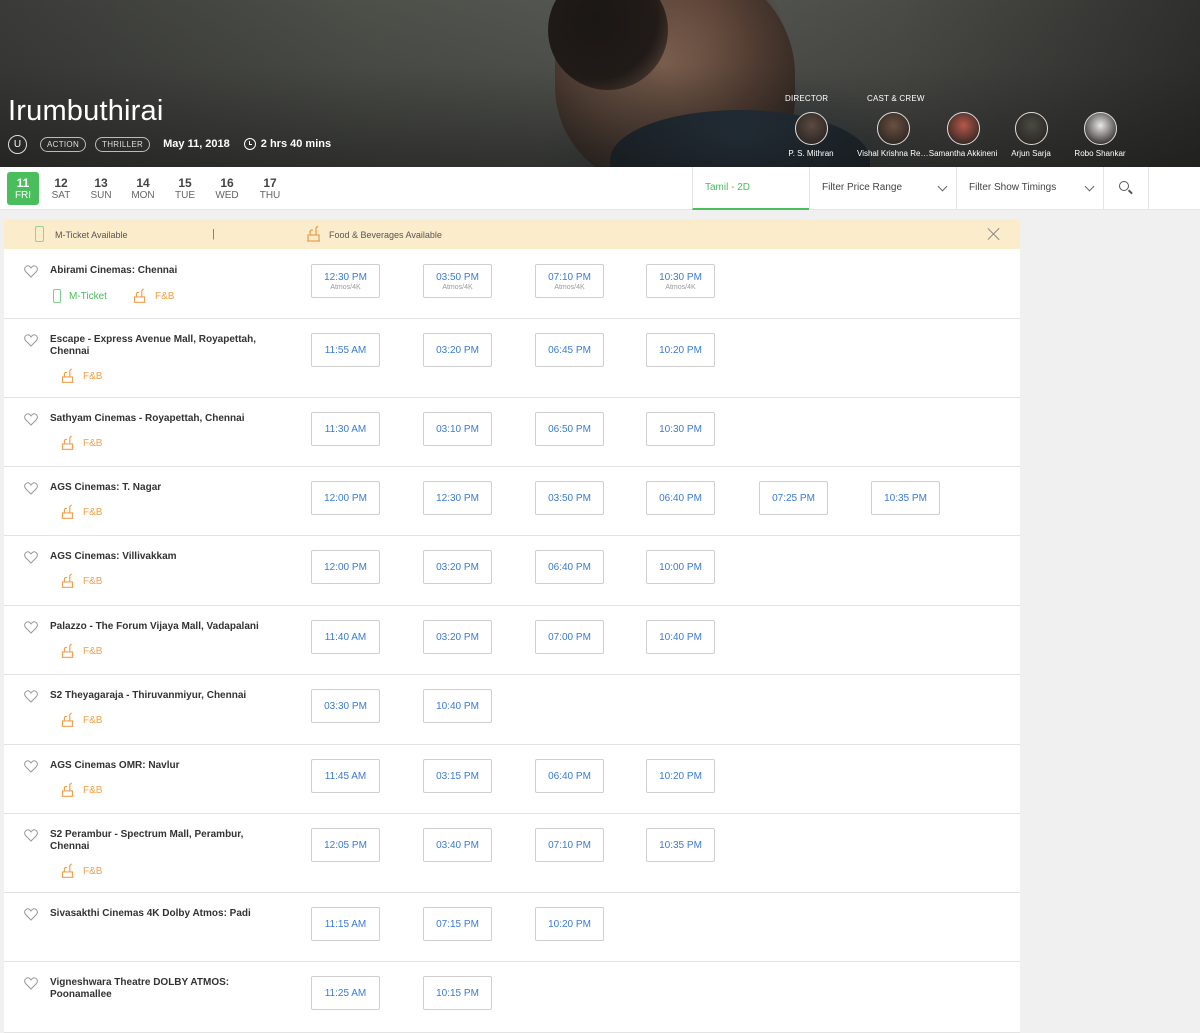 The width and height of the screenshot is (1200, 1033). I want to click on cinema-name: Sivasakthi Cinemas 4K Dolby Atmos: Padi, so click(162, 914).